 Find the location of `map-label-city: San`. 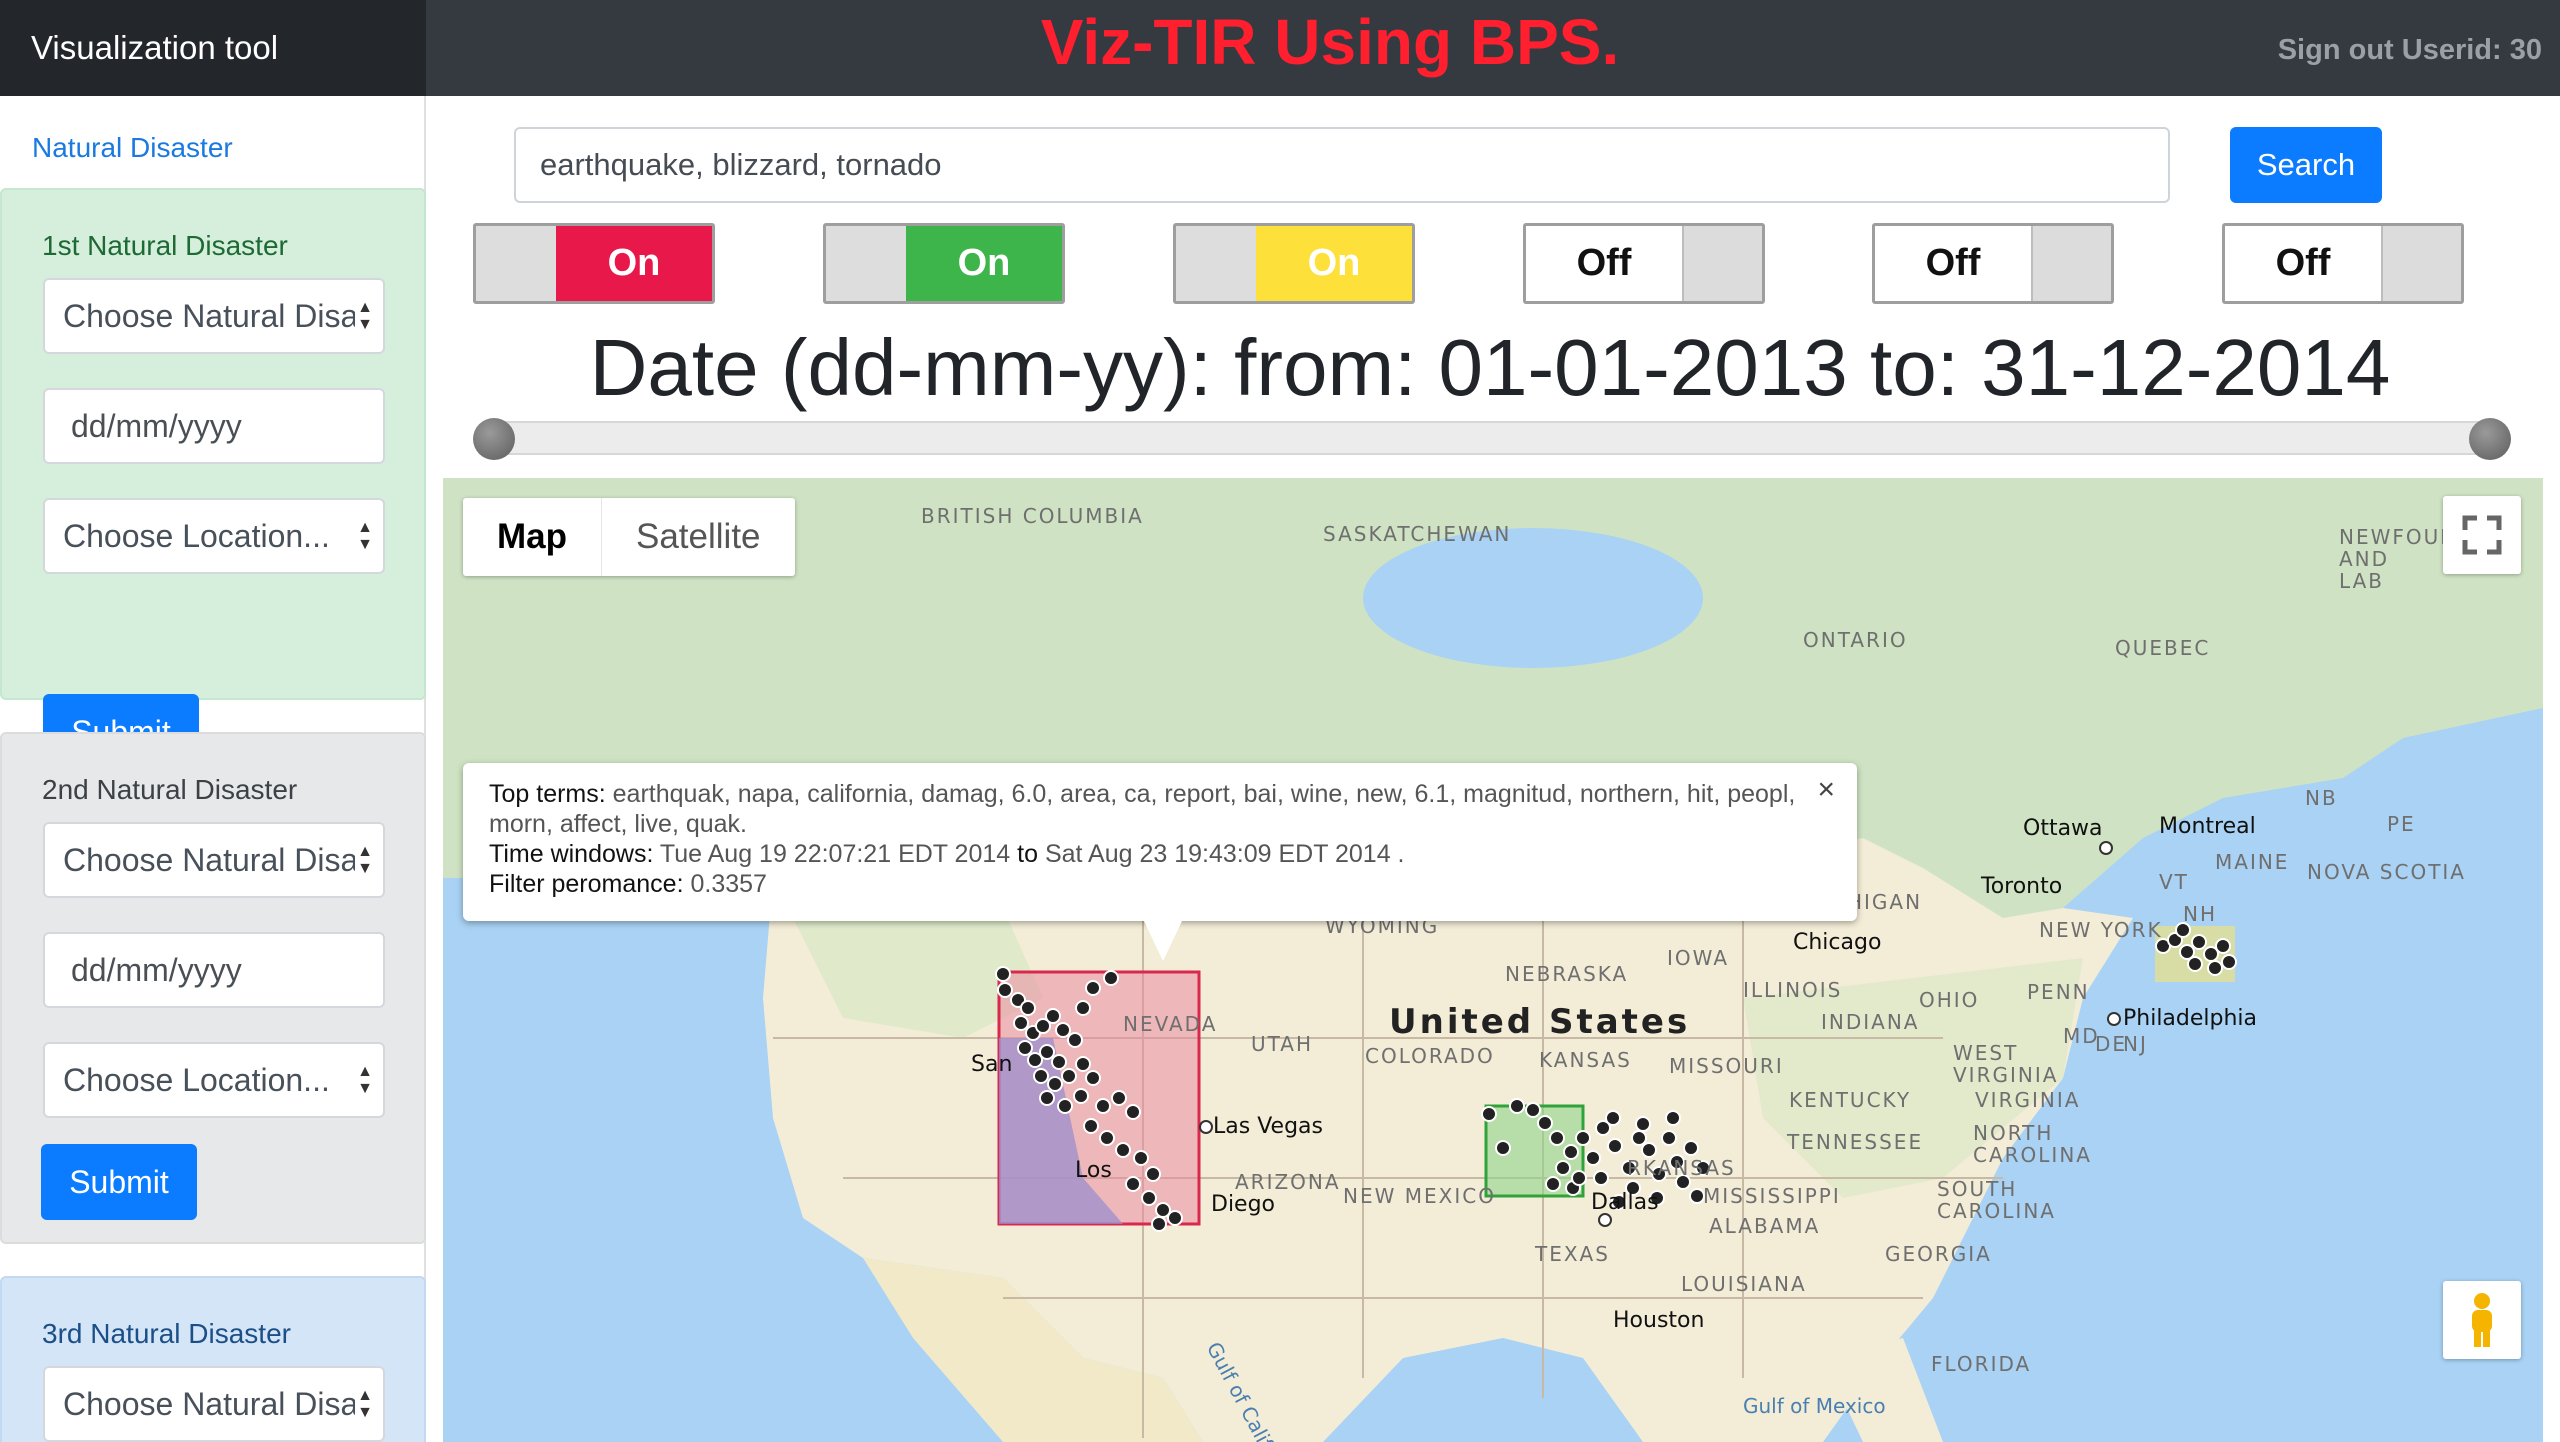

map-label-city: San is located at coordinates (992, 1064).